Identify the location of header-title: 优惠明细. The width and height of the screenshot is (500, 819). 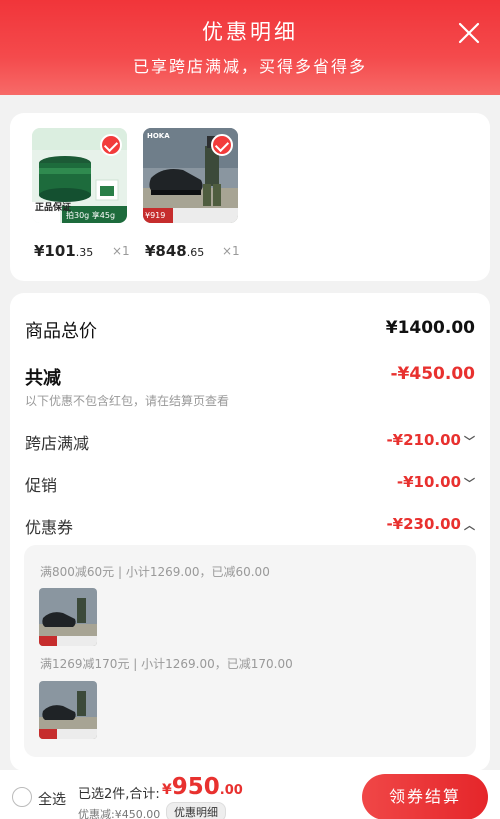
(250, 32).